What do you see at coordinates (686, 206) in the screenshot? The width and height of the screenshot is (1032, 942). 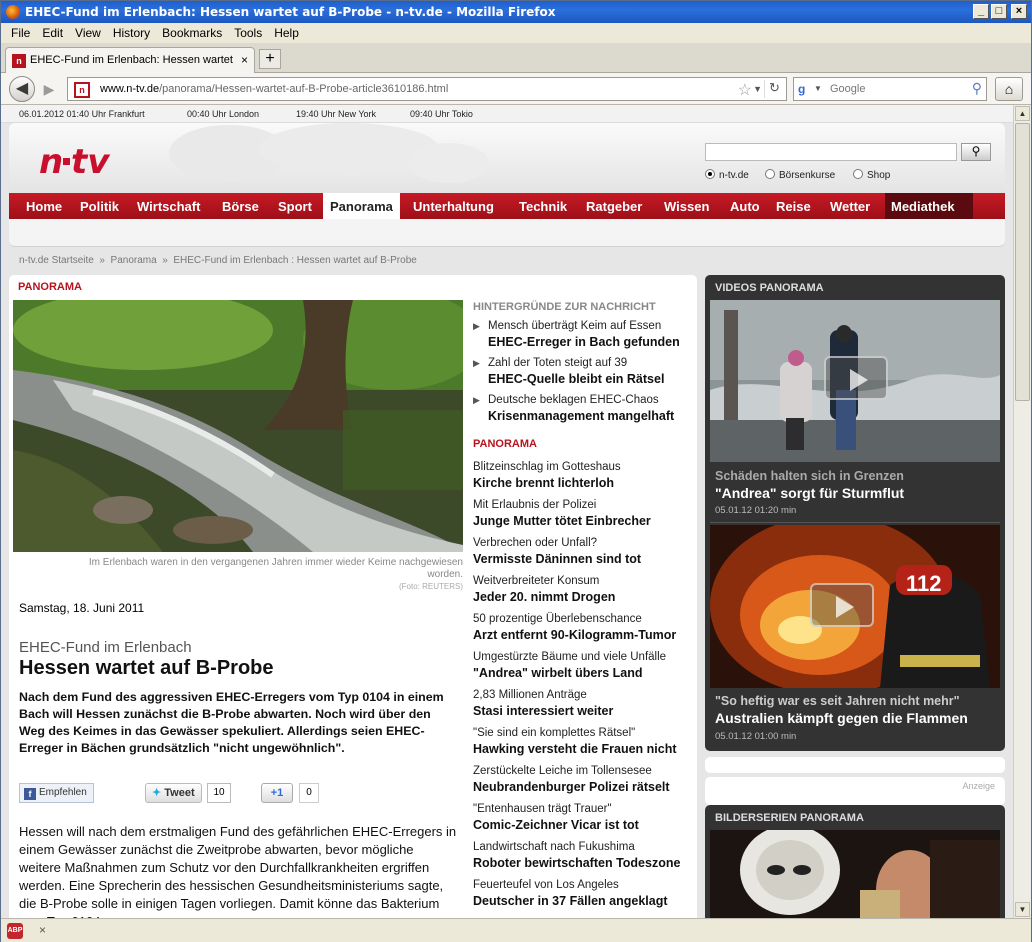 I see `nav-wissen: Wissen` at bounding box center [686, 206].